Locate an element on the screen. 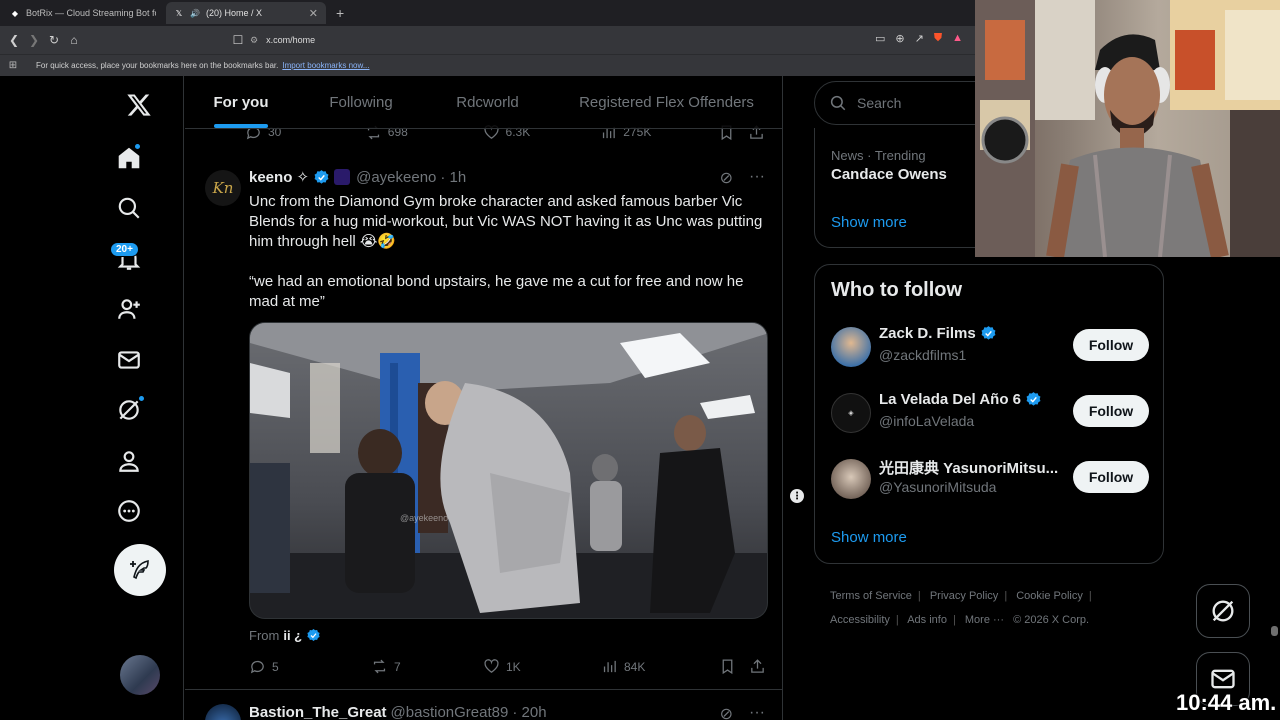 The width and height of the screenshot is (1280, 720). footer-link: Ads info is located at coordinates (927, 620).